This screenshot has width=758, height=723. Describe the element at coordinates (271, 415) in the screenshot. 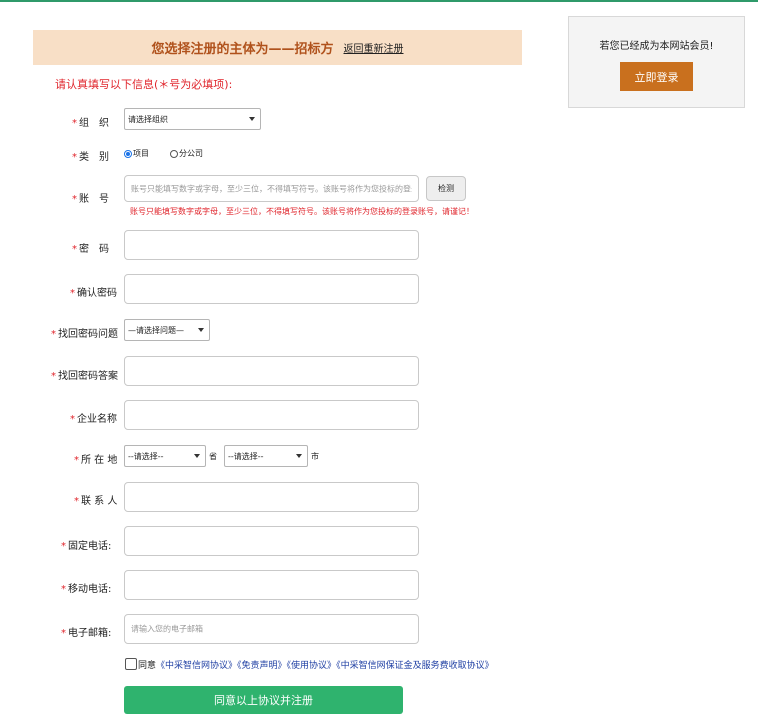

I see `company-name-input` at that location.